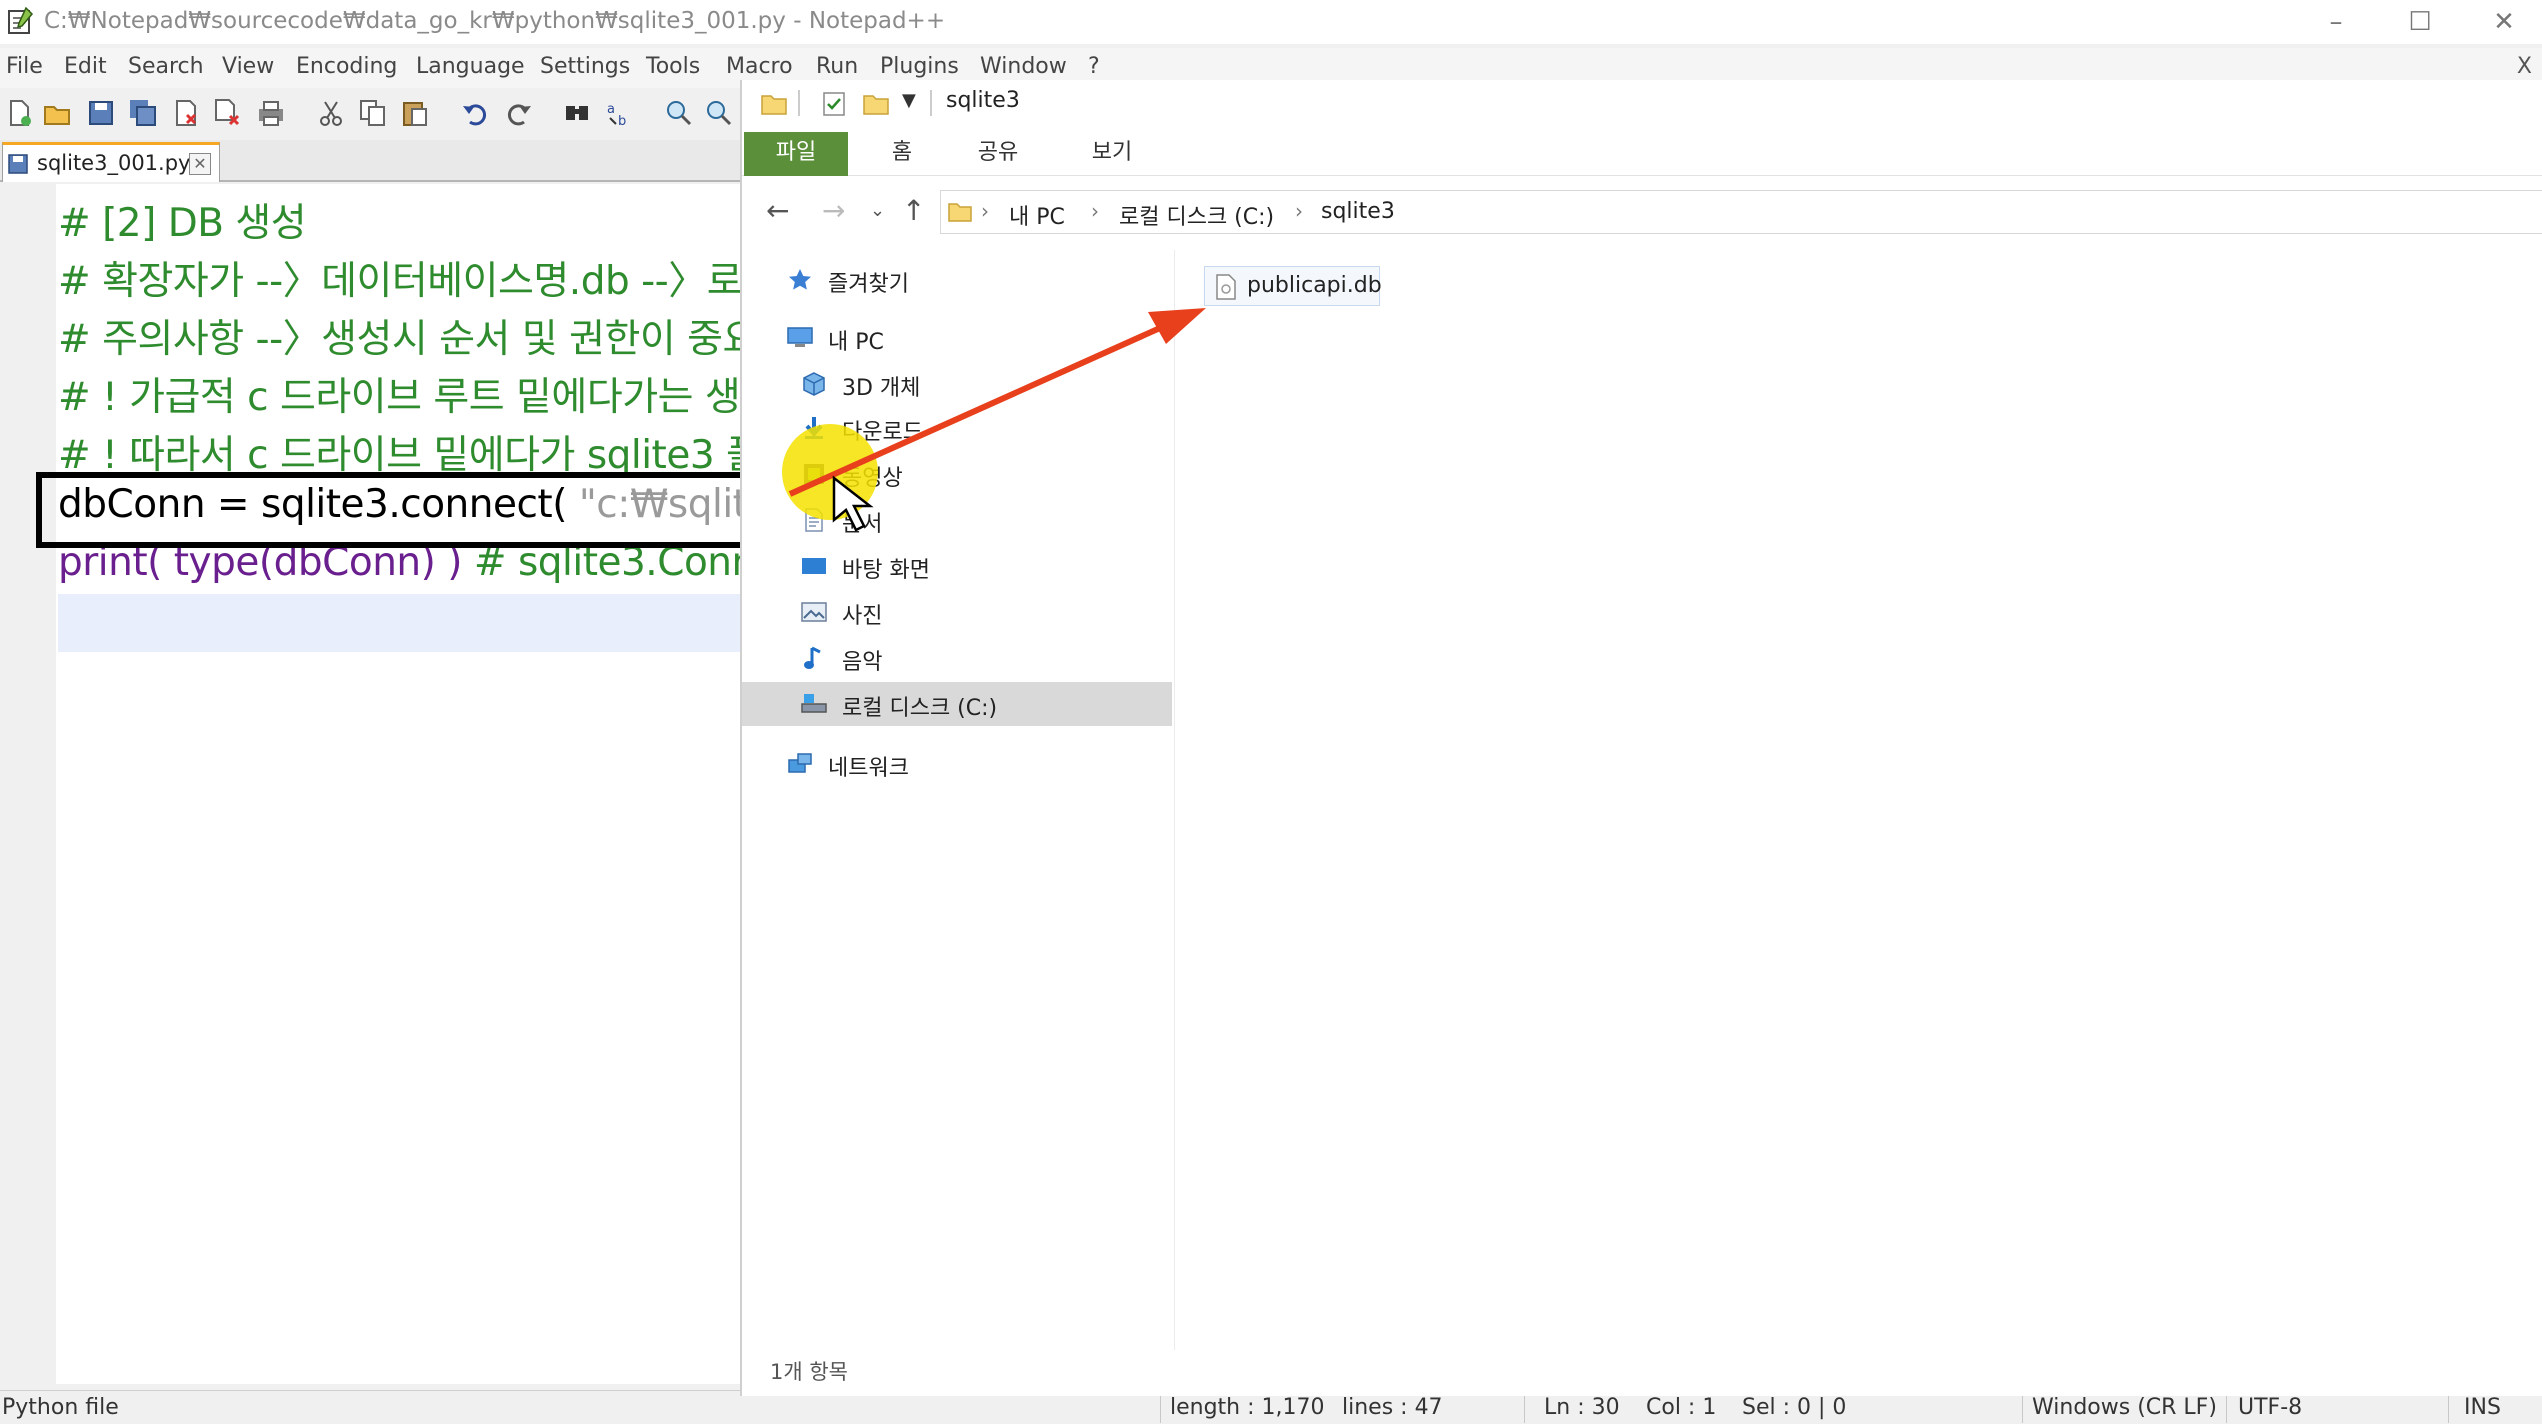  Describe the element at coordinates (814, 566) in the screenshot. I see `desktop-icon` at that location.